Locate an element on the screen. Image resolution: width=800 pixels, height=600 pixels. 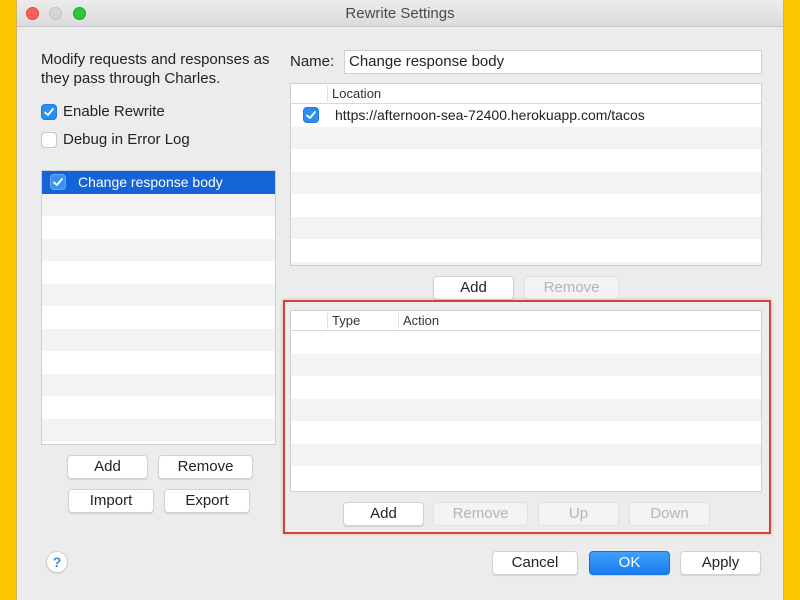
debug-error-log-label: Debug in Error Log is located at coordinates (126, 139).